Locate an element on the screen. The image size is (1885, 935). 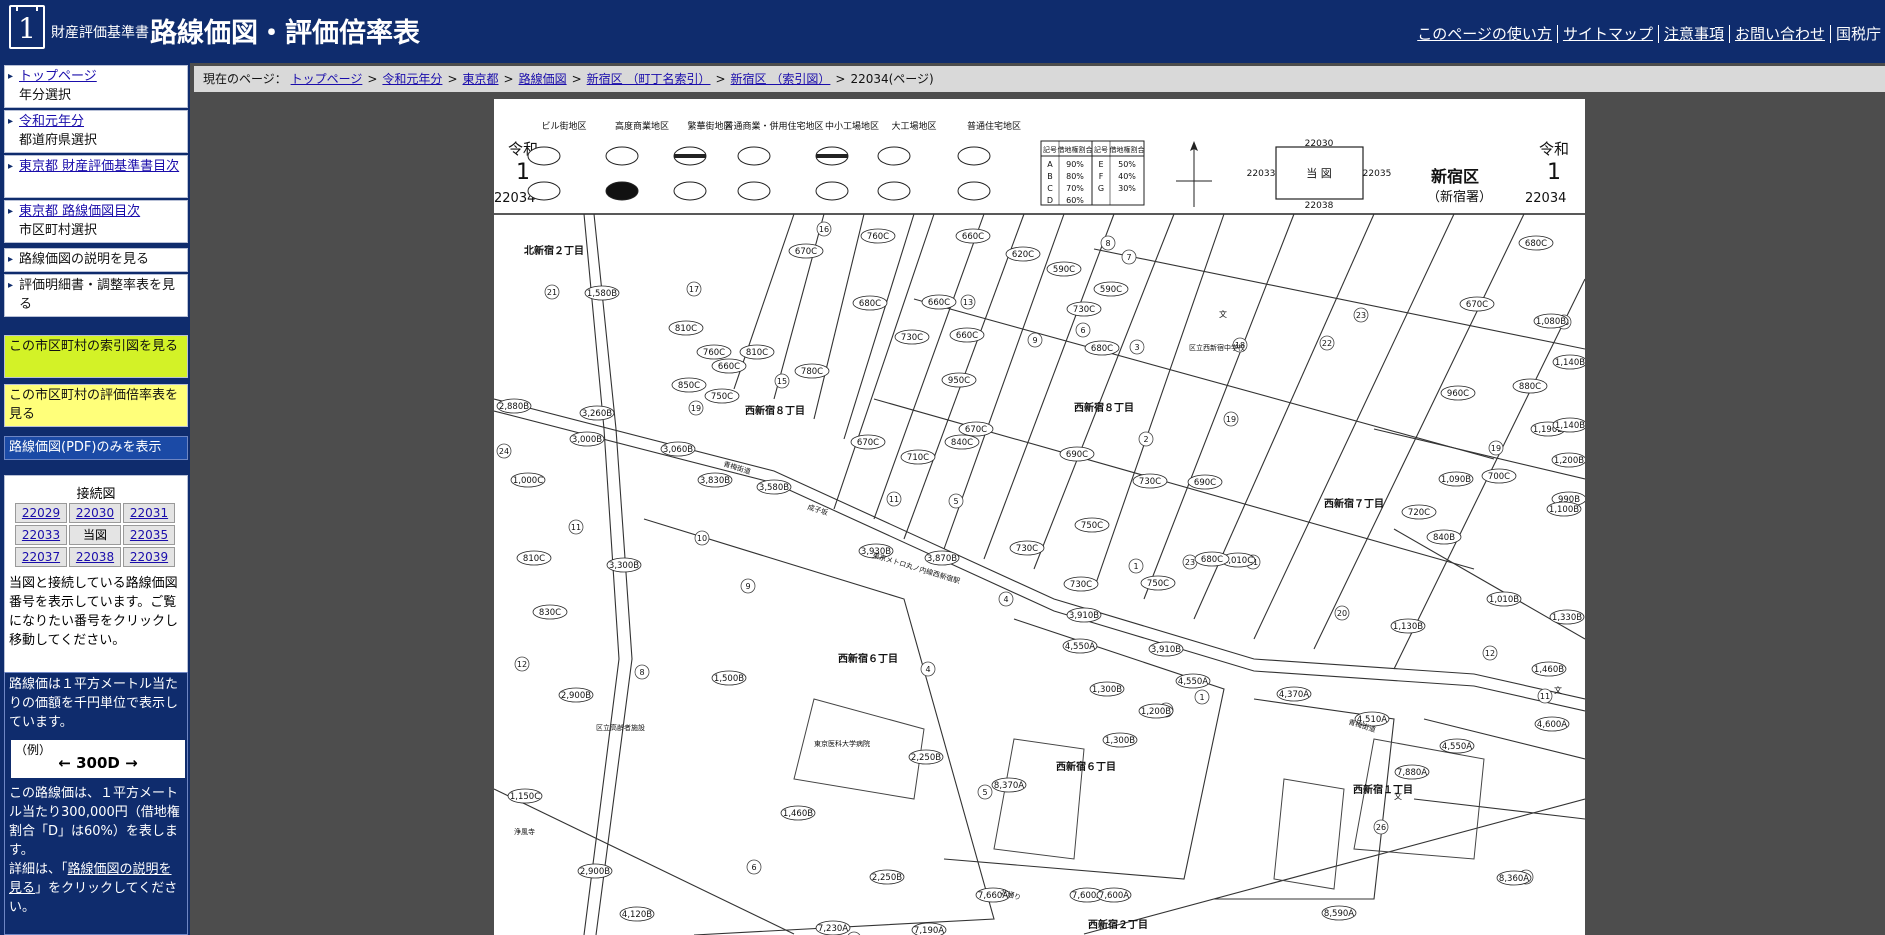
route-price-value: 7,880A is located at coordinates (1412, 773).